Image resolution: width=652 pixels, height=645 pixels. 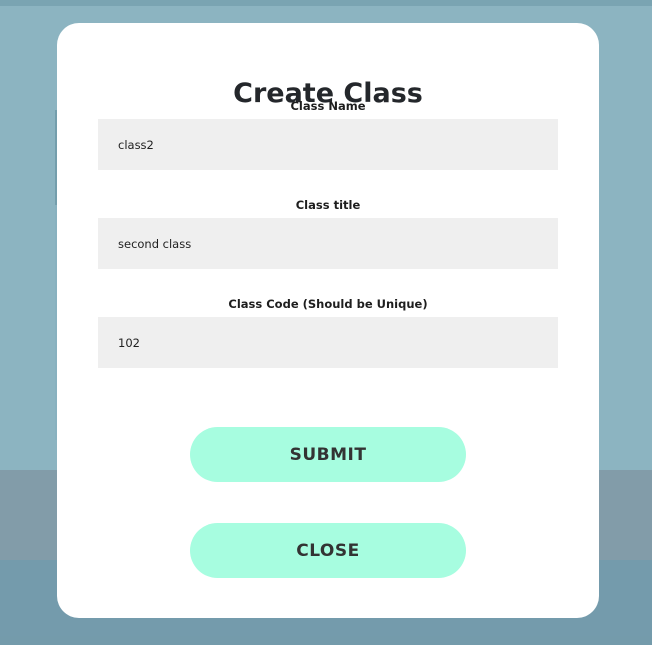 What do you see at coordinates (328, 144) in the screenshot?
I see `class-name-input` at bounding box center [328, 144].